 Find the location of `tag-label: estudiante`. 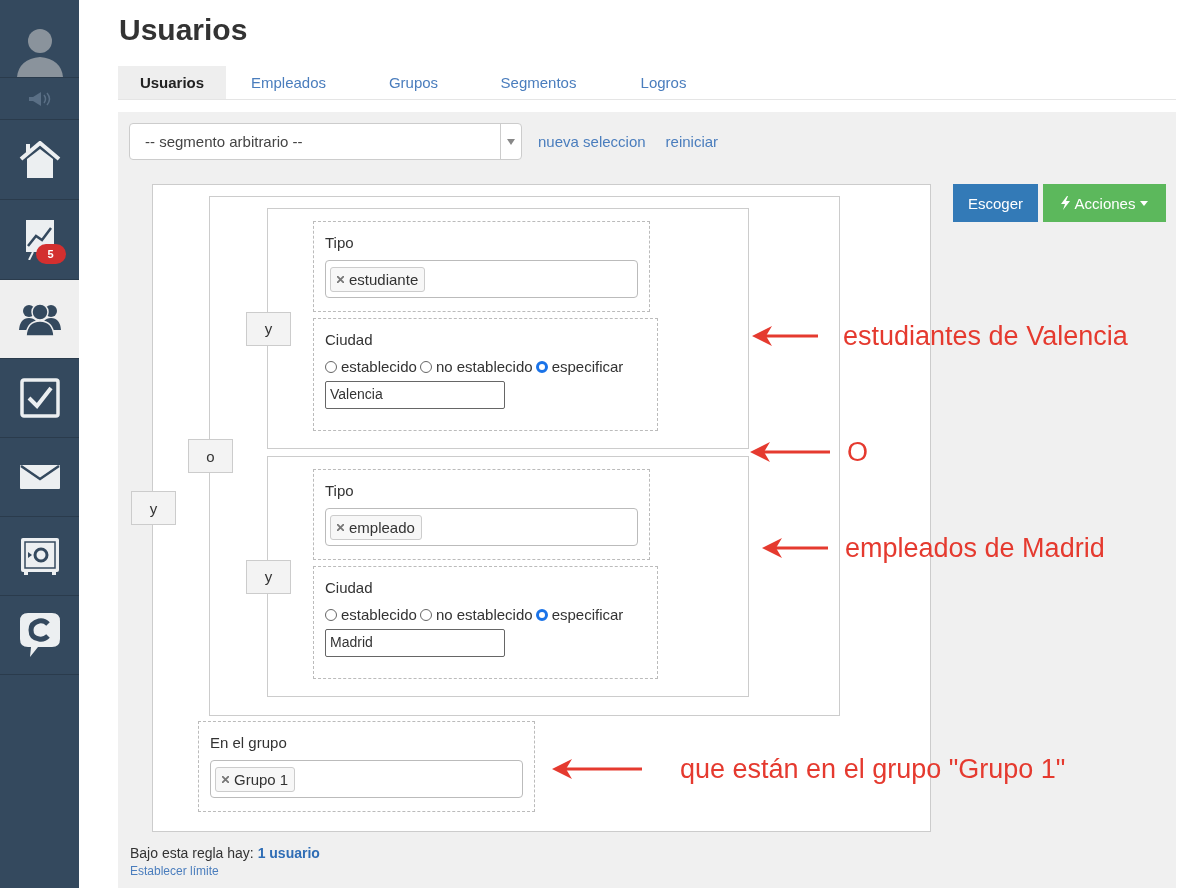

tag-label: estudiante is located at coordinates (384, 279).